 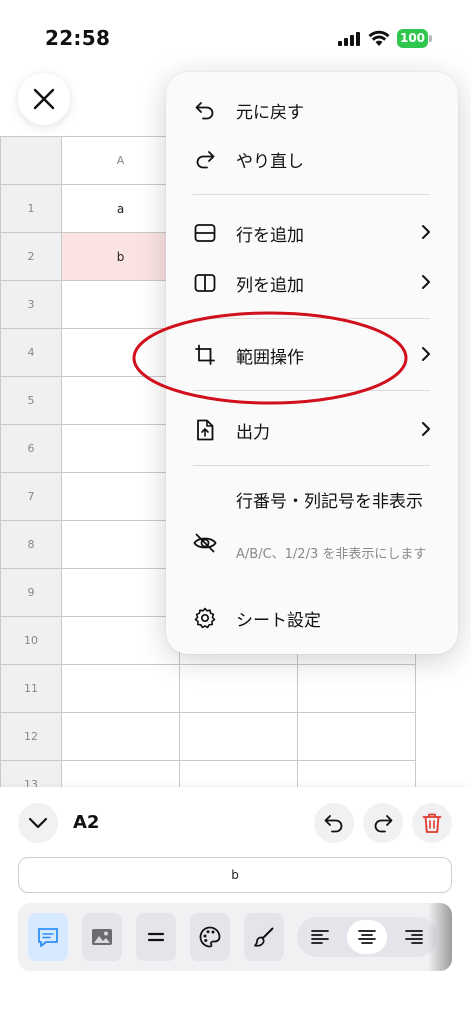 What do you see at coordinates (278, 621) in the screenshot?
I see `menu-label-sheet-settings: シート設定` at bounding box center [278, 621].